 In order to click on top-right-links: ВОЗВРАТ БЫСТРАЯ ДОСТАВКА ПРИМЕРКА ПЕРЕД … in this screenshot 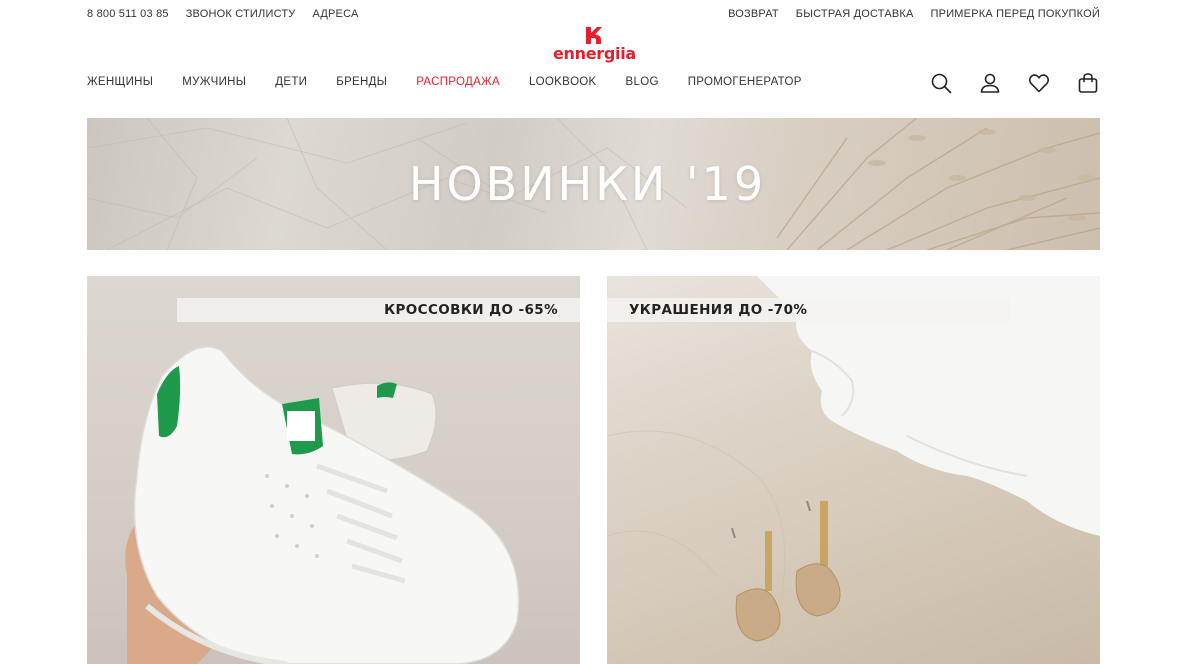, I will do `click(914, 15)`.